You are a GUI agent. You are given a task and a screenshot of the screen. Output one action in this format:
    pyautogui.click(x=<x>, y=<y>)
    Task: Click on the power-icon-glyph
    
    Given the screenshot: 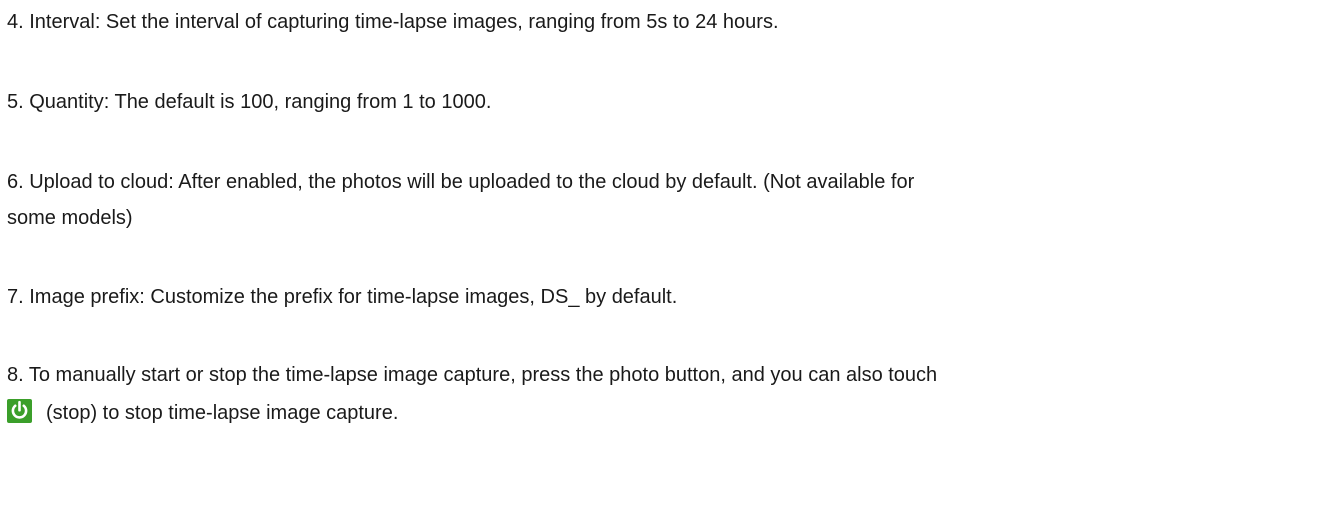 What is the action you would take?
    pyautogui.click(x=19, y=409)
    